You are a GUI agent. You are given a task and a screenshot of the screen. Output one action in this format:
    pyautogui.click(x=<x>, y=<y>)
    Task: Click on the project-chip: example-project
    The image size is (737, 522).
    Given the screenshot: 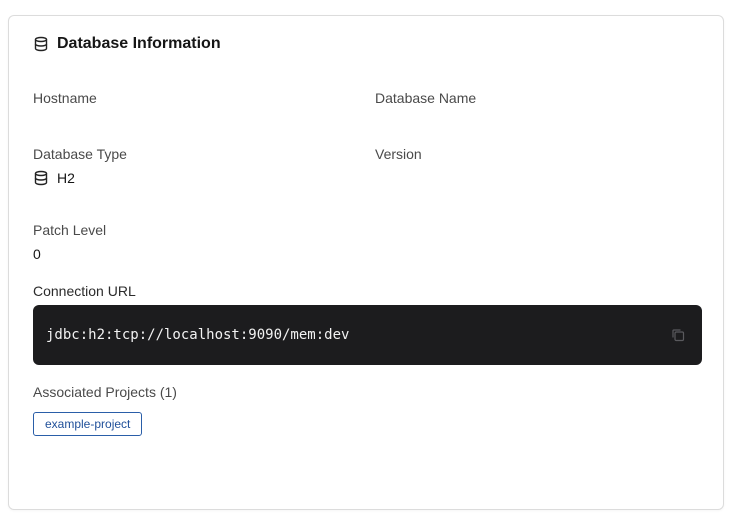 What is the action you would take?
    pyautogui.click(x=88, y=424)
    